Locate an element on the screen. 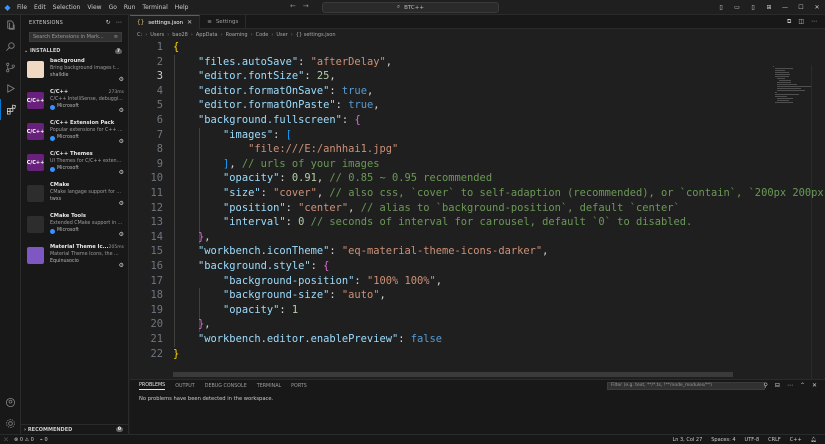 The width and height of the screenshot is (825, 444). menu-file: File is located at coordinates (22, 7).